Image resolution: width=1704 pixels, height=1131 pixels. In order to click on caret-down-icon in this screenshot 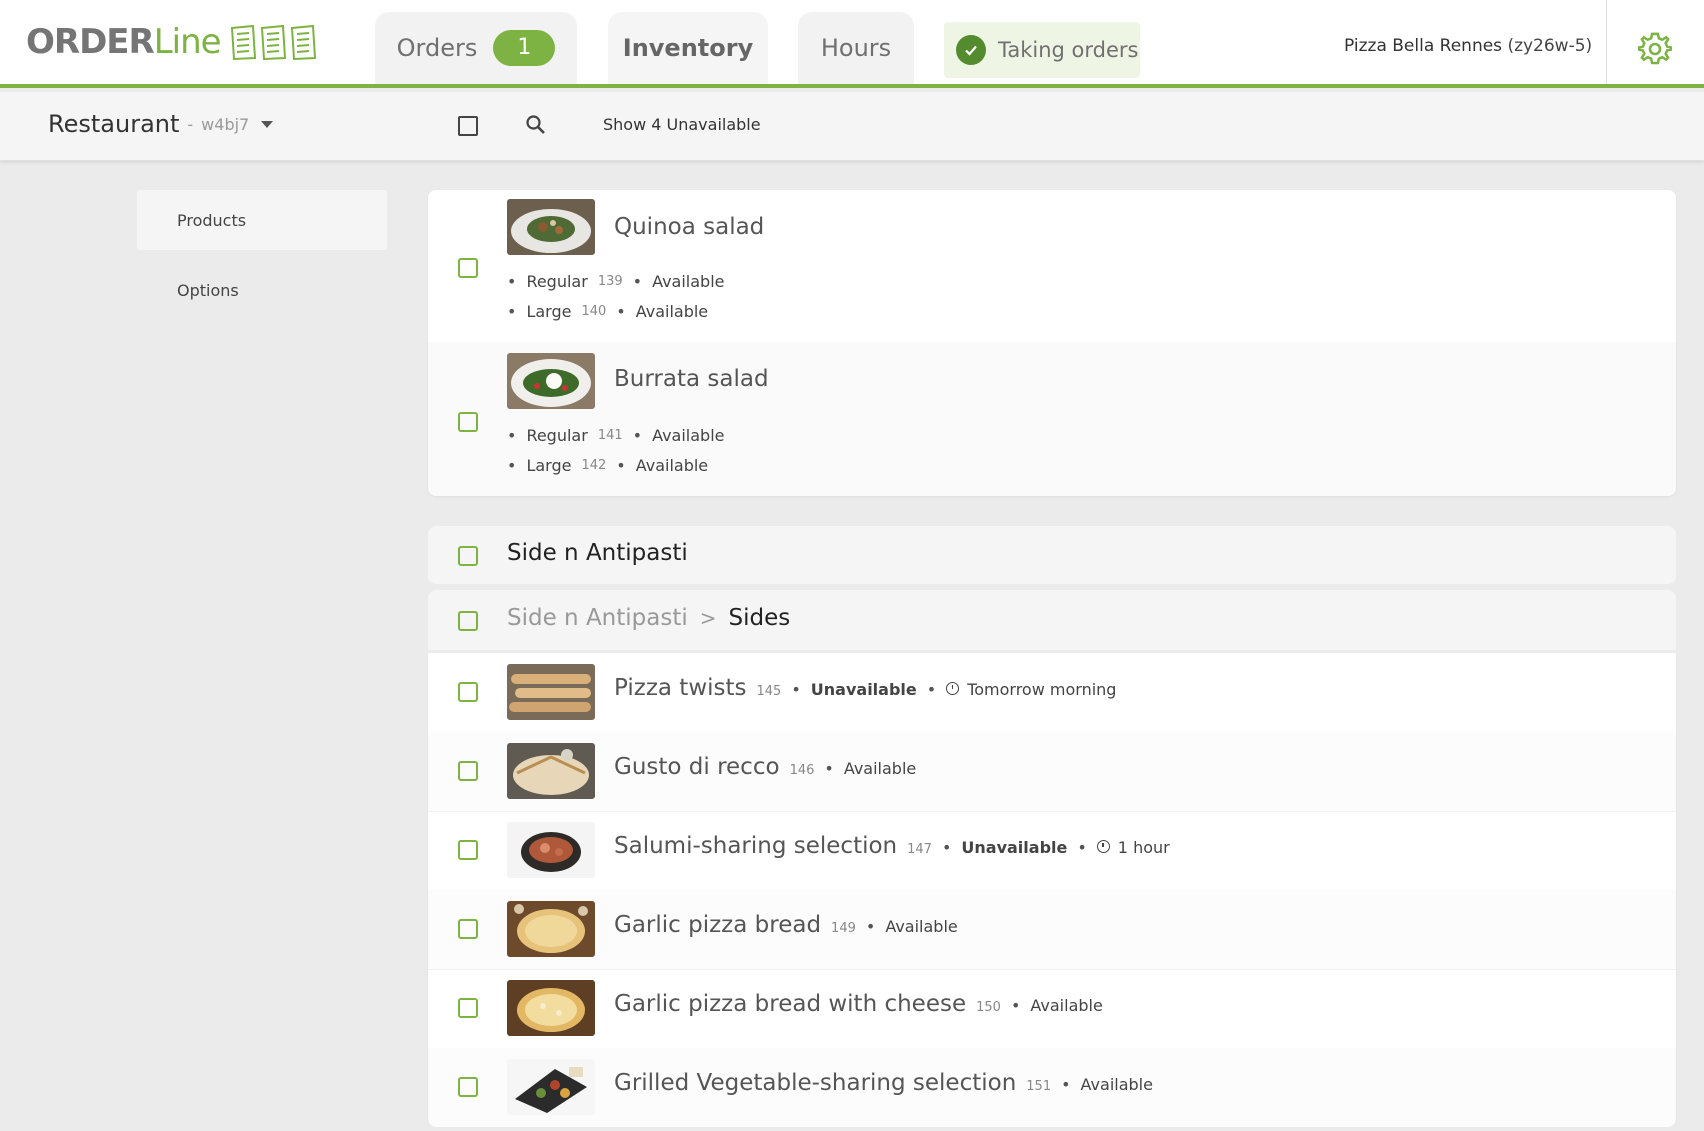, I will do `click(267, 124)`.